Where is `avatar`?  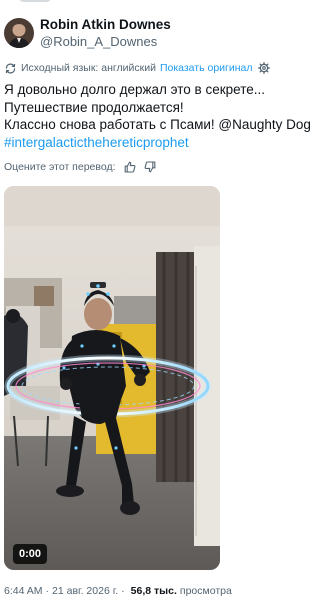
avatar is located at coordinates (19, 33).